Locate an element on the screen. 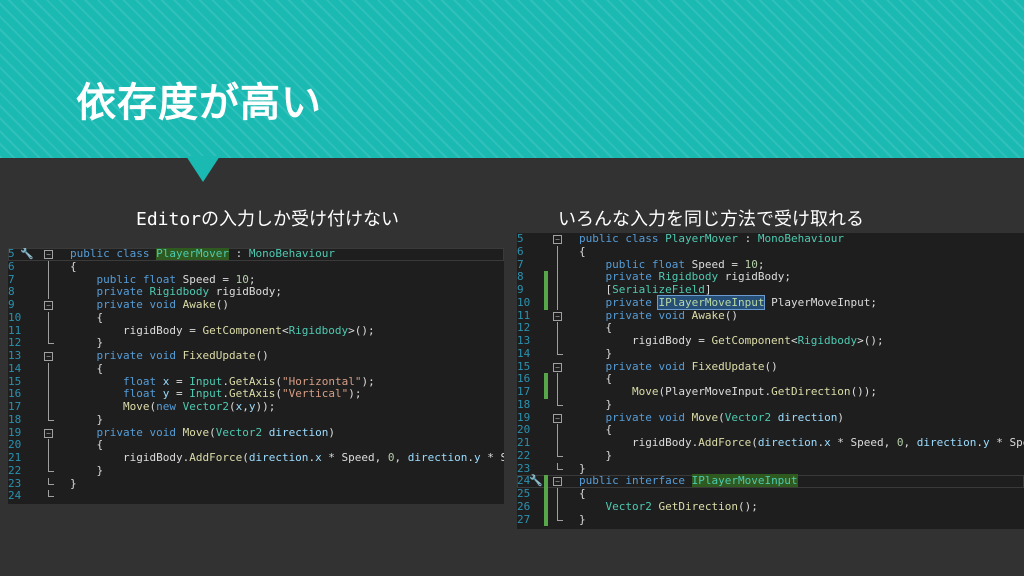 This screenshot has height=576, width=1024. code-line: 17 Move(new Vector2(x,y)); is located at coordinates (256, 407).